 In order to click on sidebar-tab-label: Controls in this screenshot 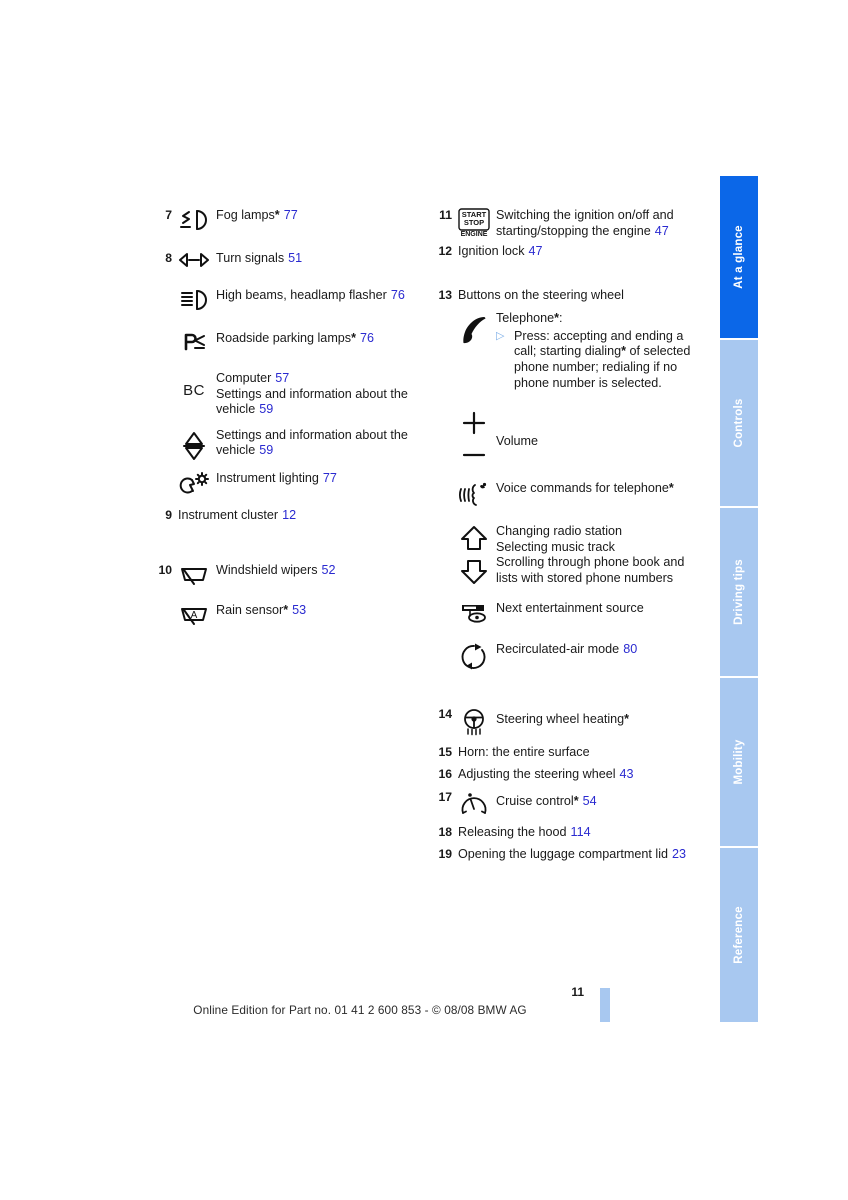, I will do `click(739, 423)`.